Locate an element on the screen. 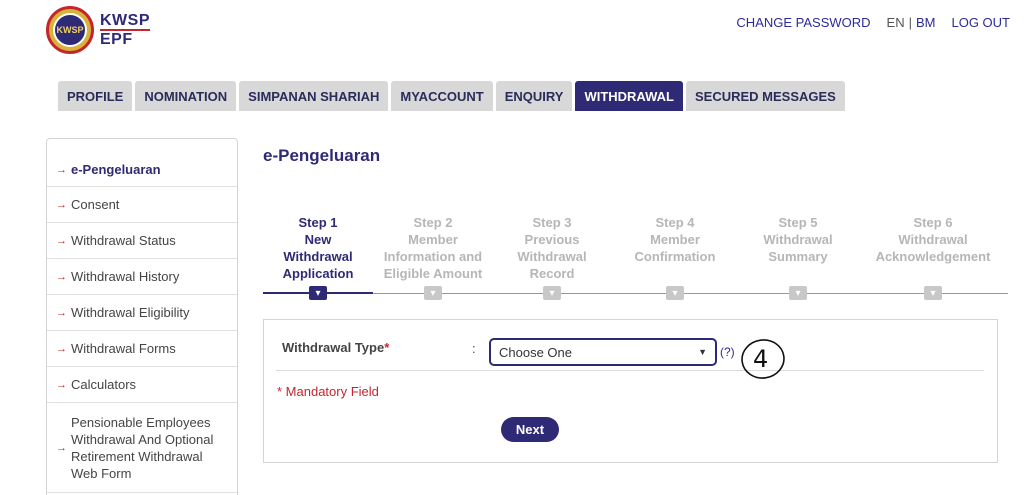  kwsp-emblem-icon: KWSP is located at coordinates (70, 30).